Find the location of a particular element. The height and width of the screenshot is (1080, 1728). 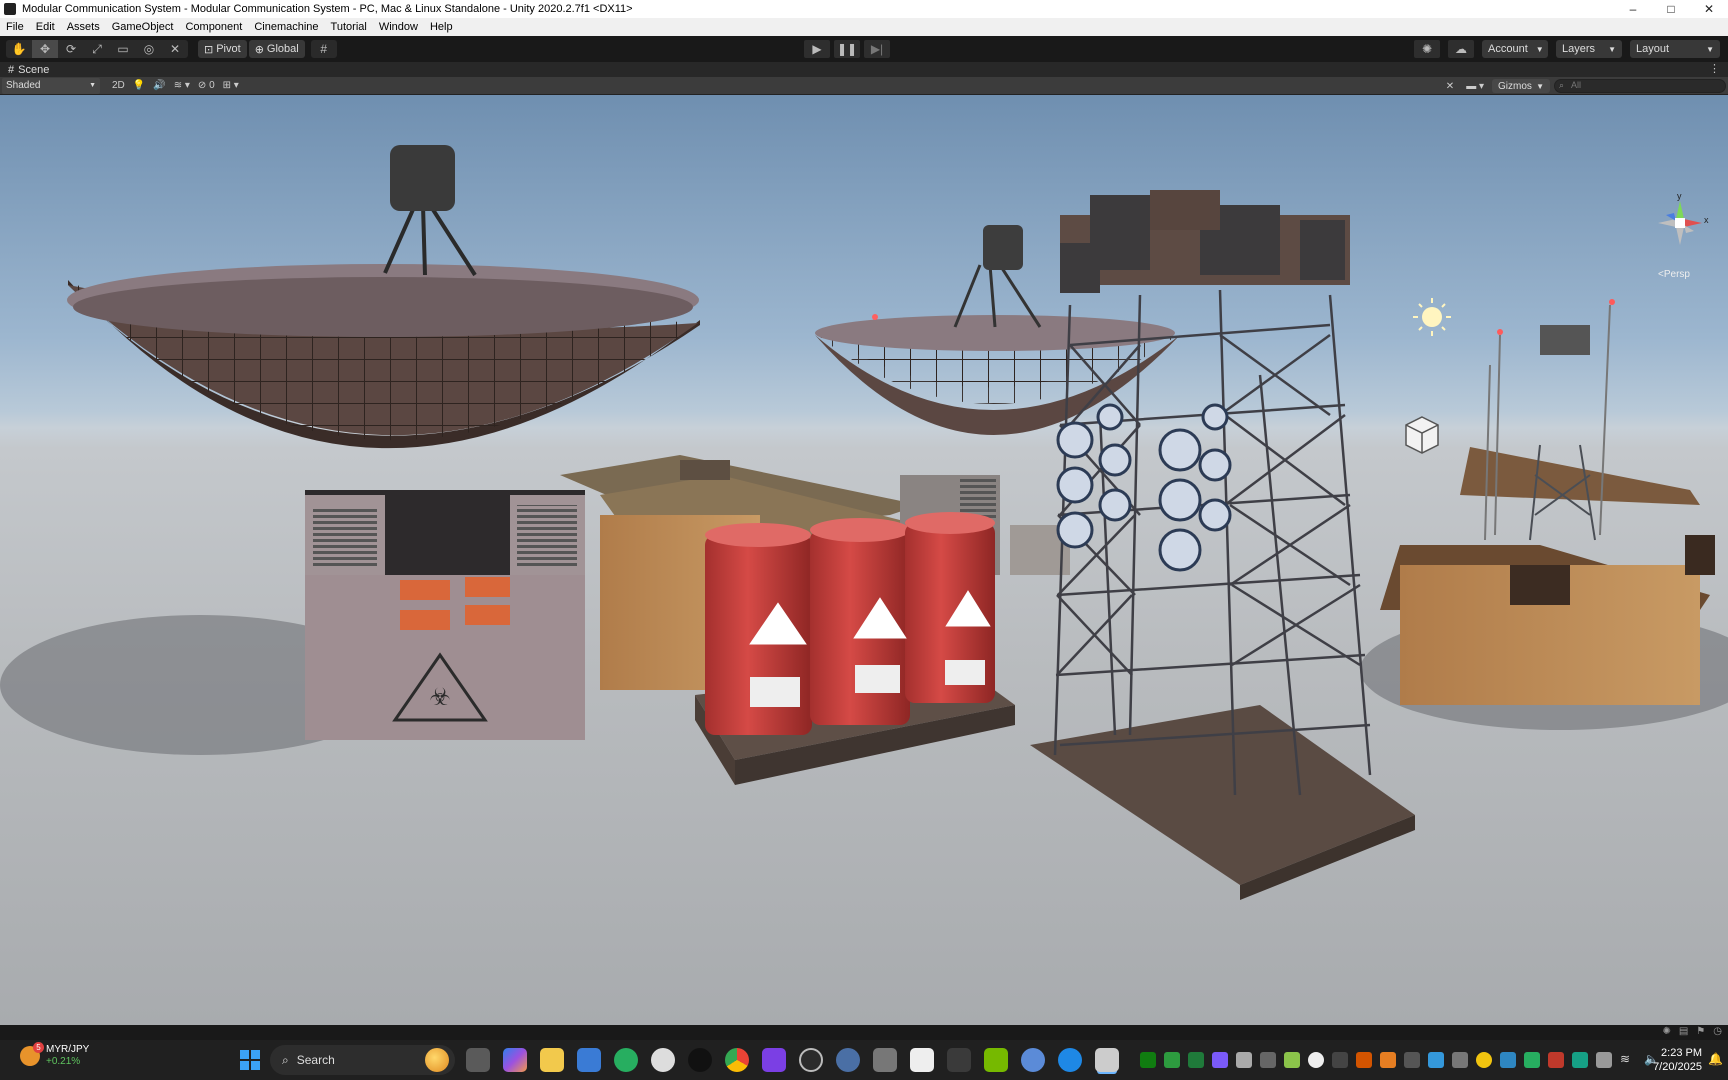

auto-generate-lighting-icon: ✺ is located at coordinates (1666, 1031).